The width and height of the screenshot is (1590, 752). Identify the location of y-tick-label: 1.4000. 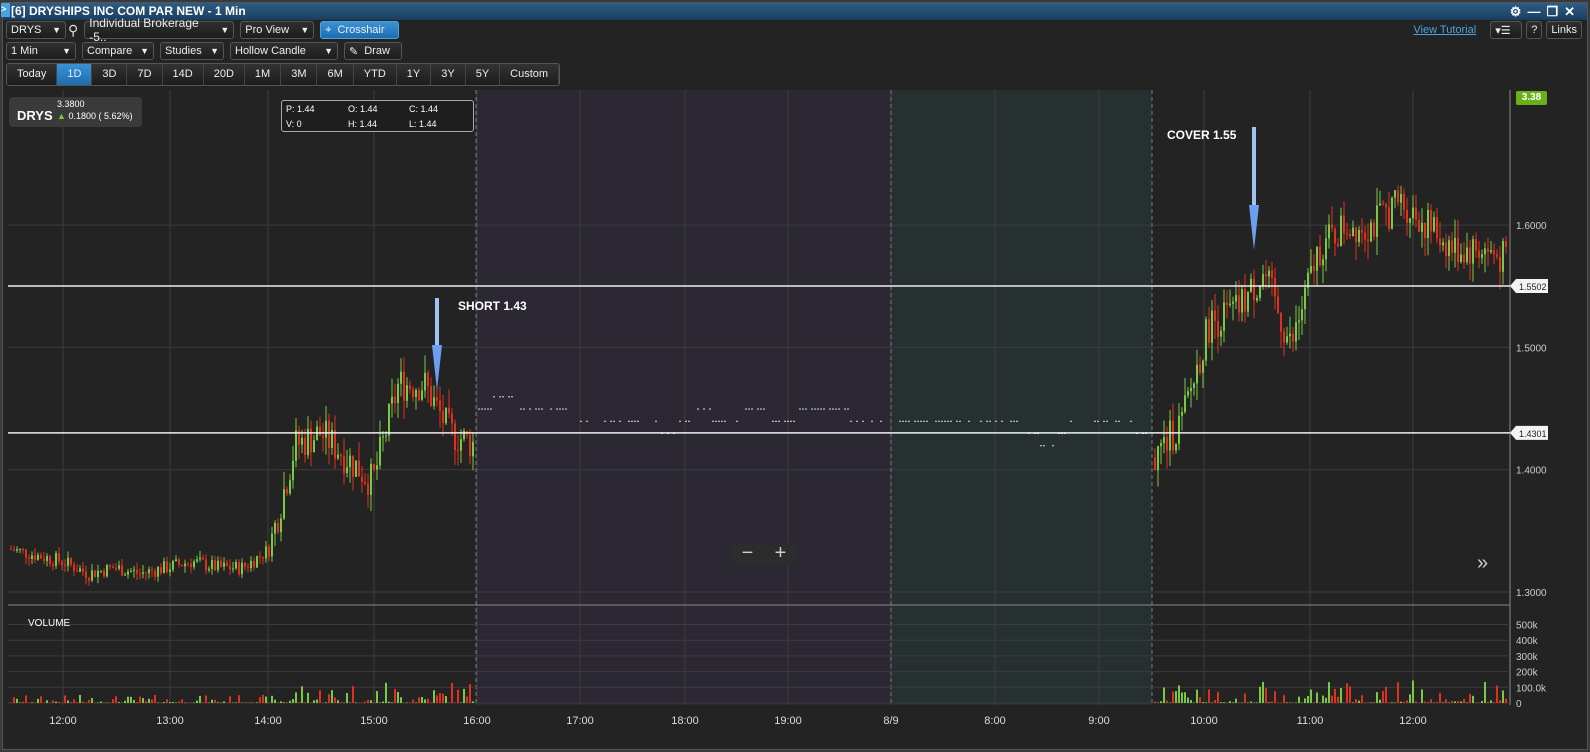
(1531, 471).